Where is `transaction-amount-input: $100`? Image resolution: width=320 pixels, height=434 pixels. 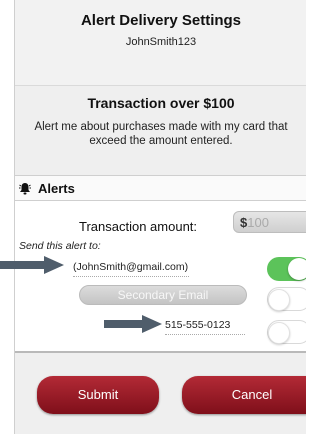
transaction-amount-input: $100 is located at coordinates (269, 222).